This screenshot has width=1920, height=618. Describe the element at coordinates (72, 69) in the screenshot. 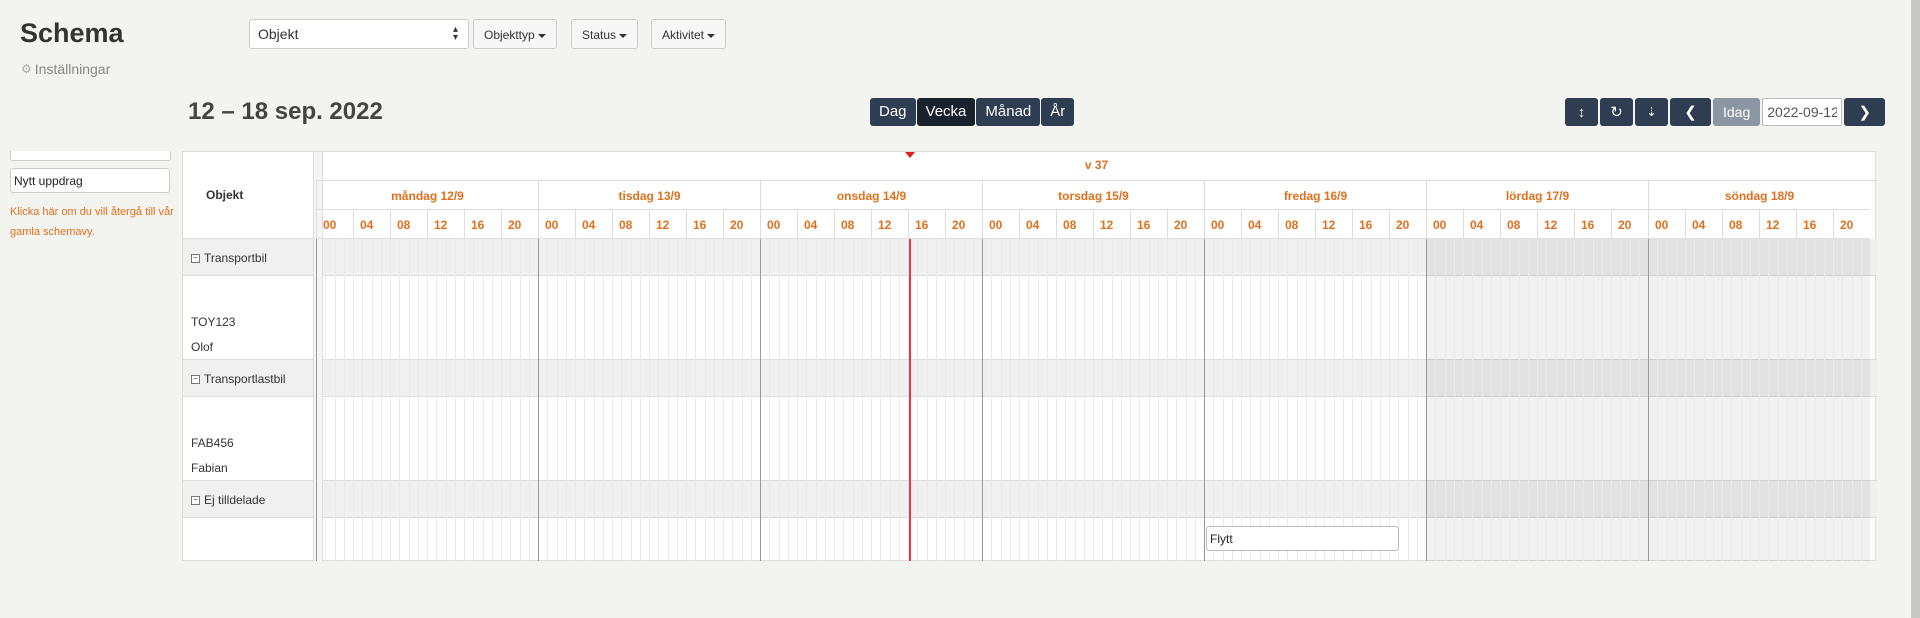

I see `settings-label: Inställningar` at that location.